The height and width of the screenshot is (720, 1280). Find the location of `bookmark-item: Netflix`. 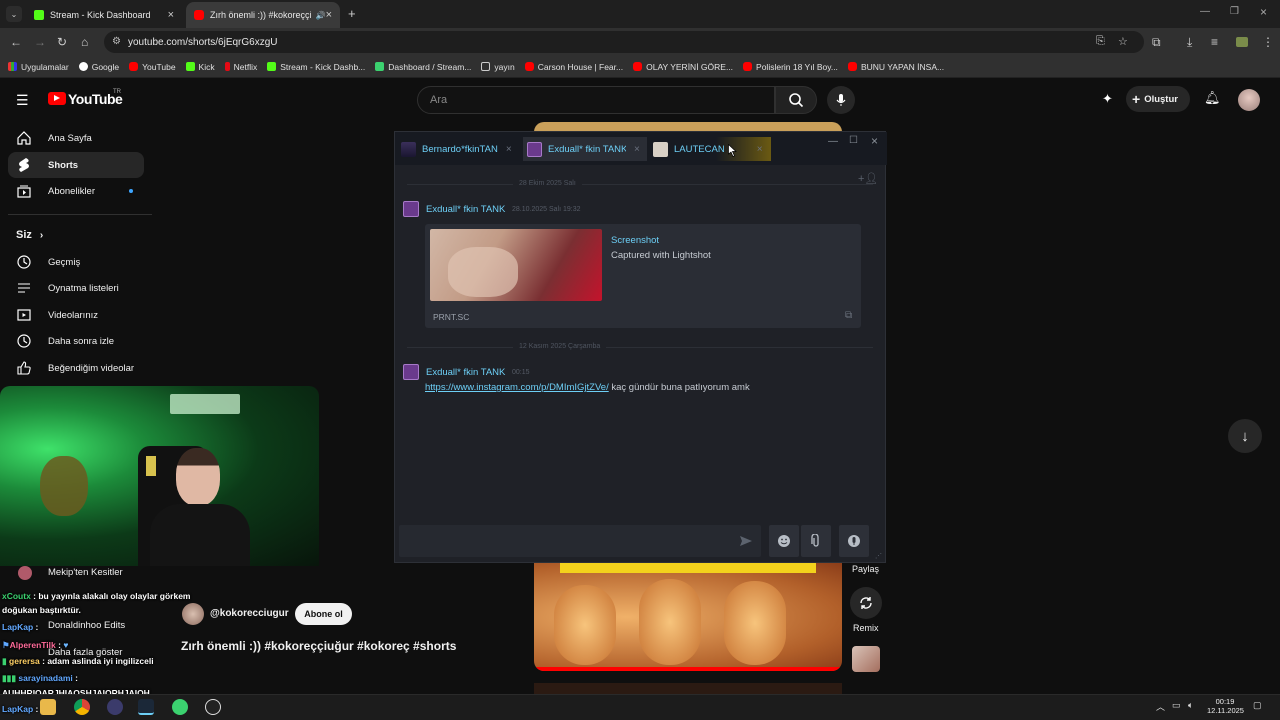

bookmark-item: Netflix is located at coordinates (240, 67).